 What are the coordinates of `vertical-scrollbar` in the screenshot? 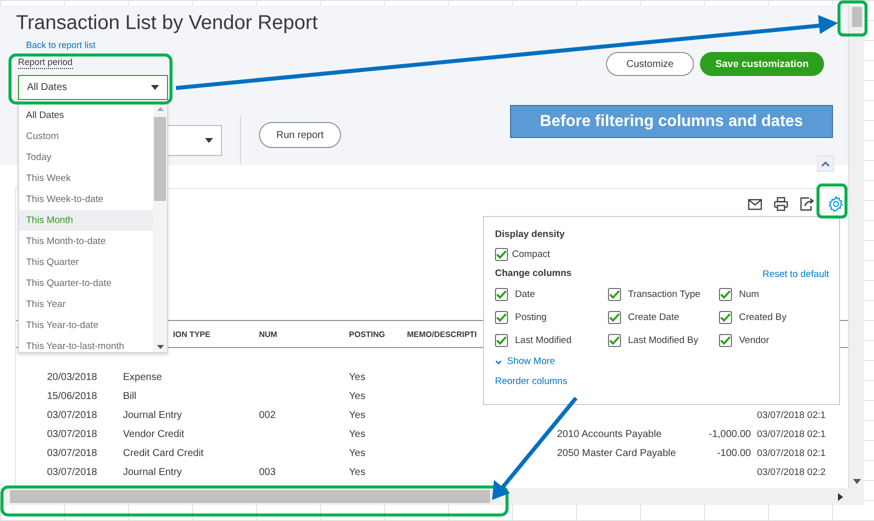 It's located at (856, 246).